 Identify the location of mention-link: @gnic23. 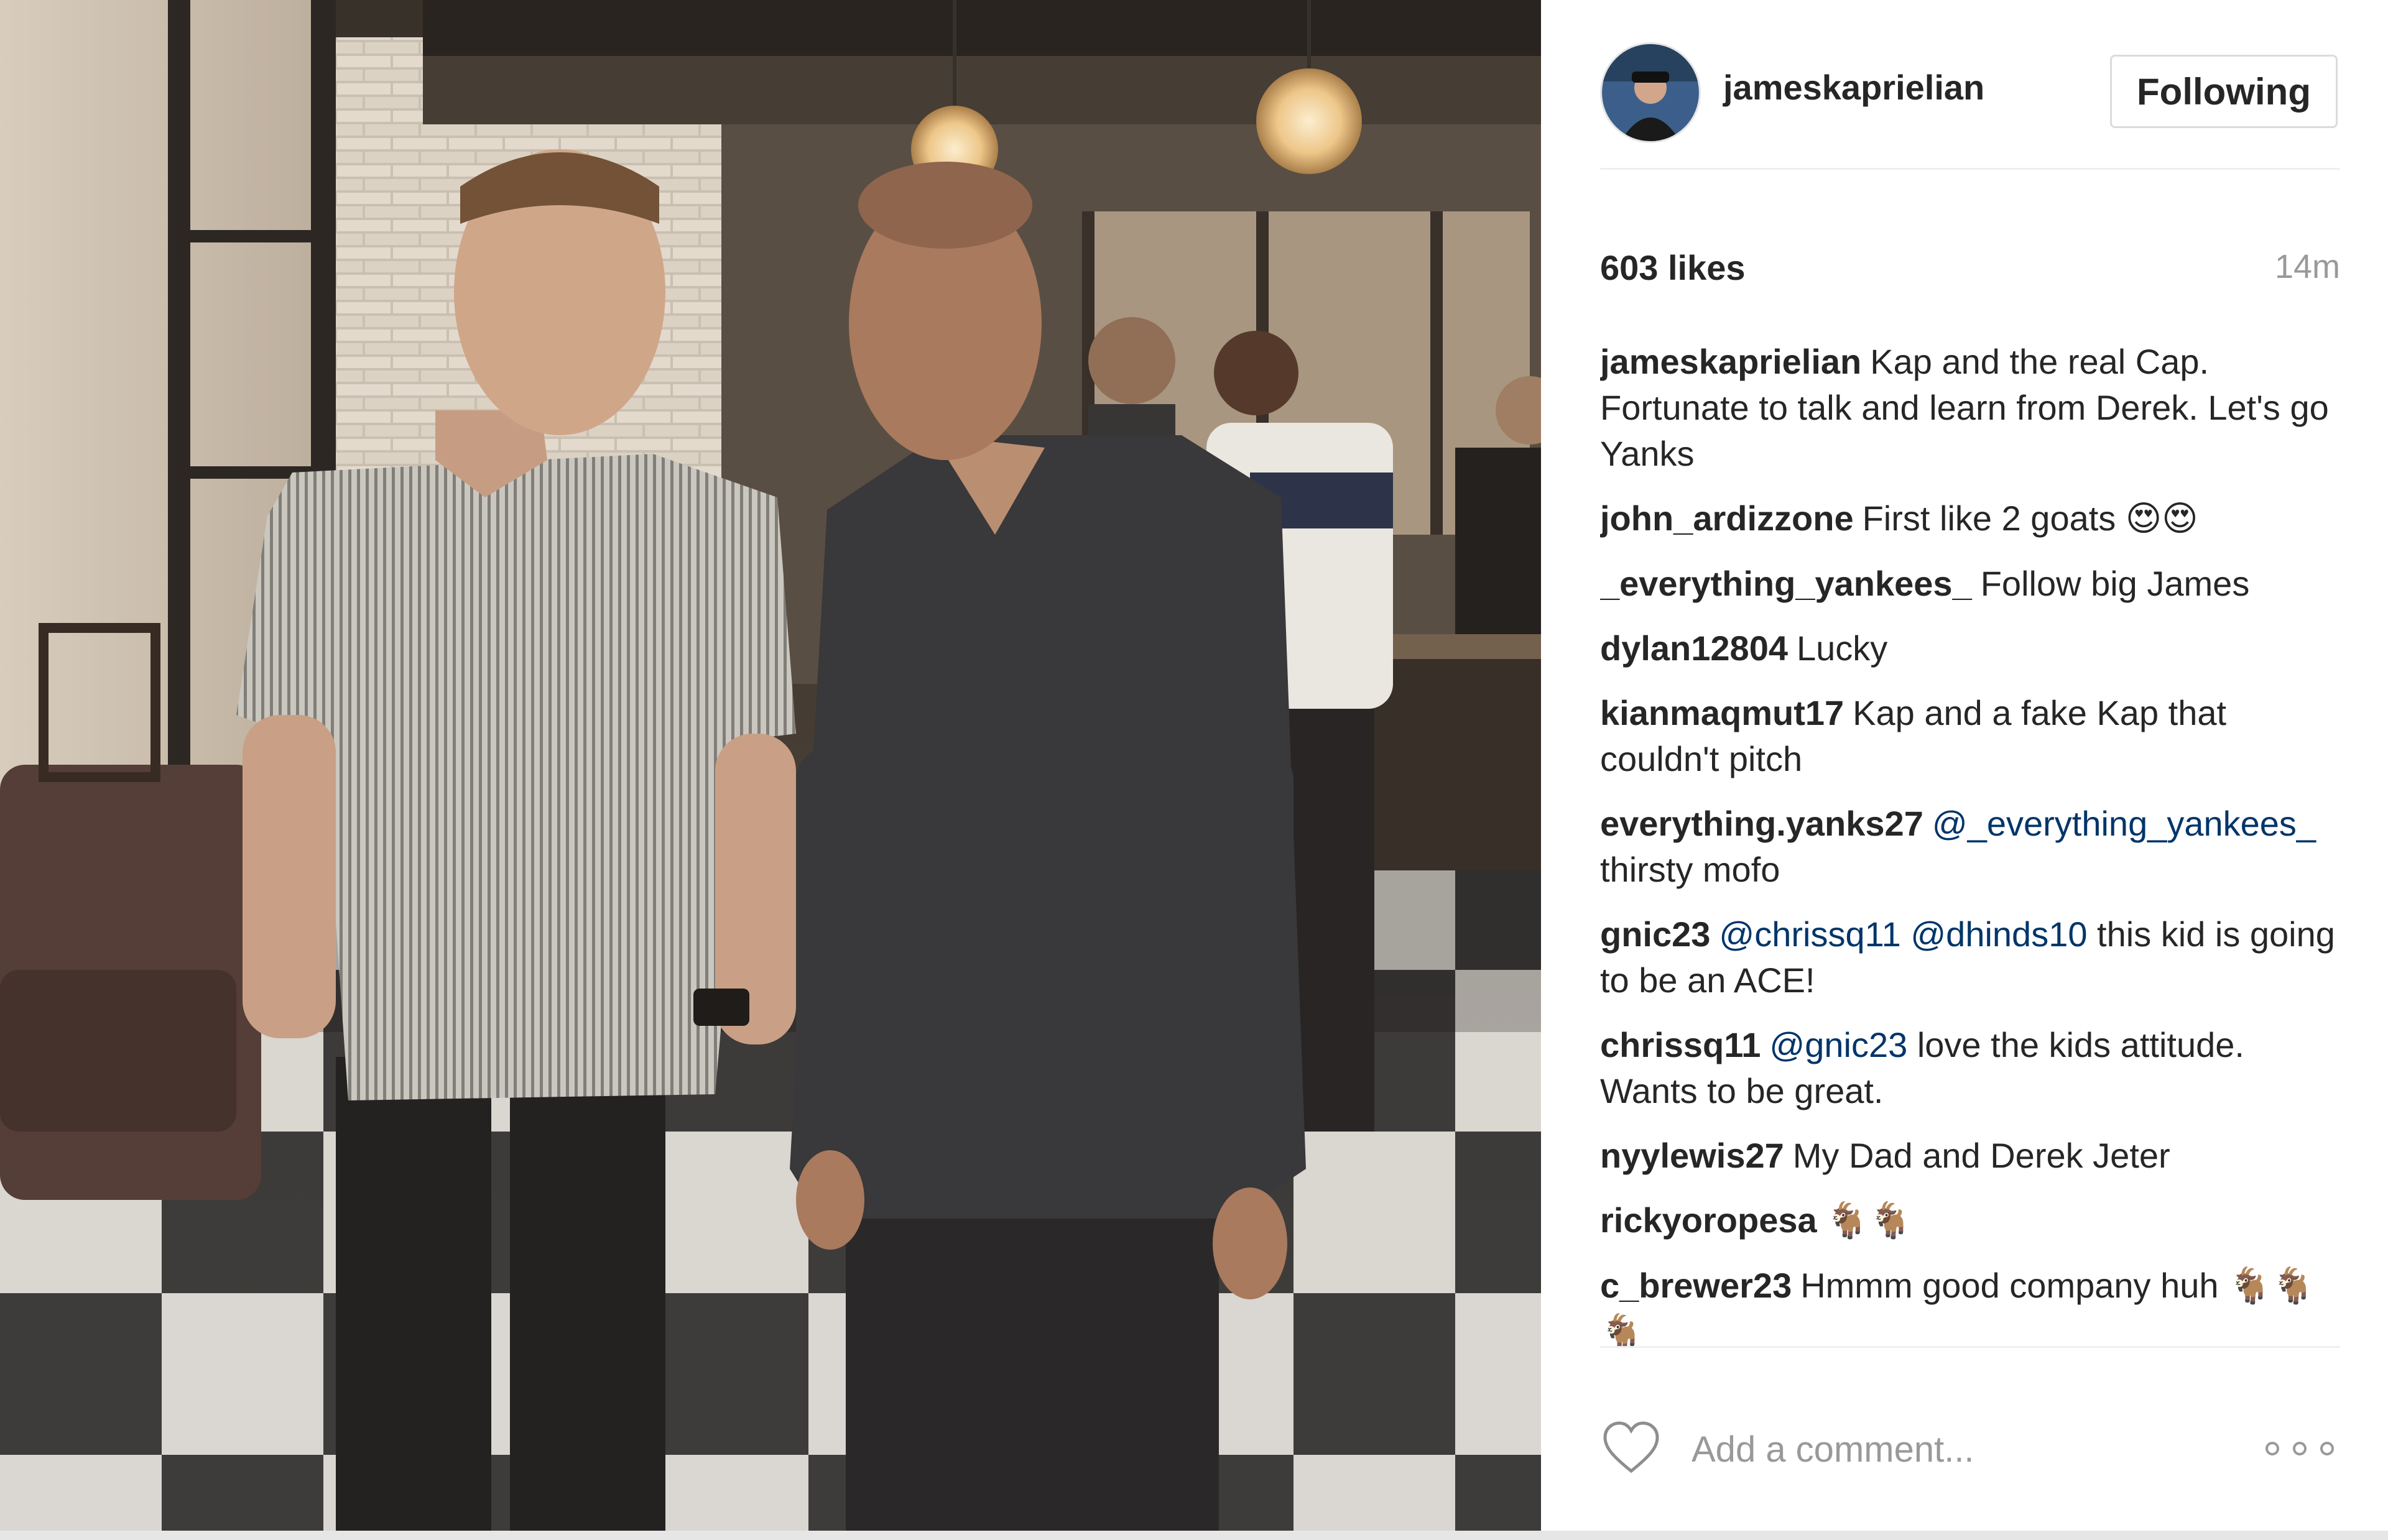
(1838, 1044).